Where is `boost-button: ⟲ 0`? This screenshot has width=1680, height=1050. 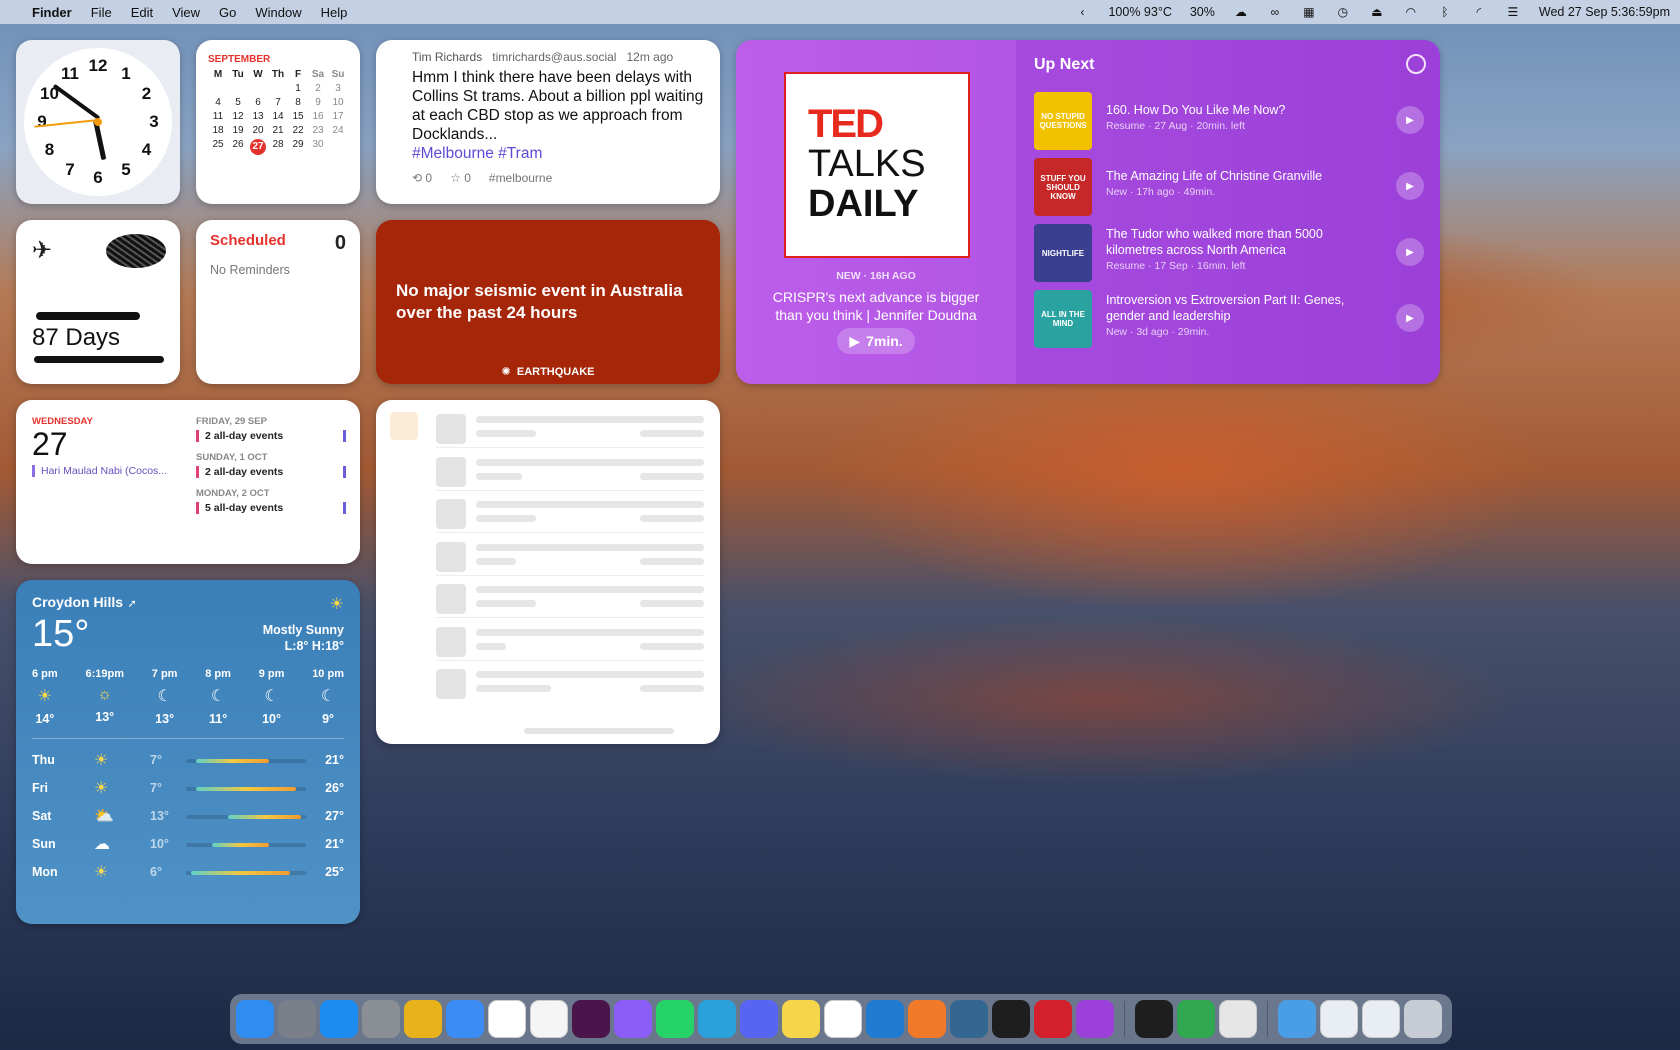
boost-button: ⟲ 0 is located at coordinates (422, 178).